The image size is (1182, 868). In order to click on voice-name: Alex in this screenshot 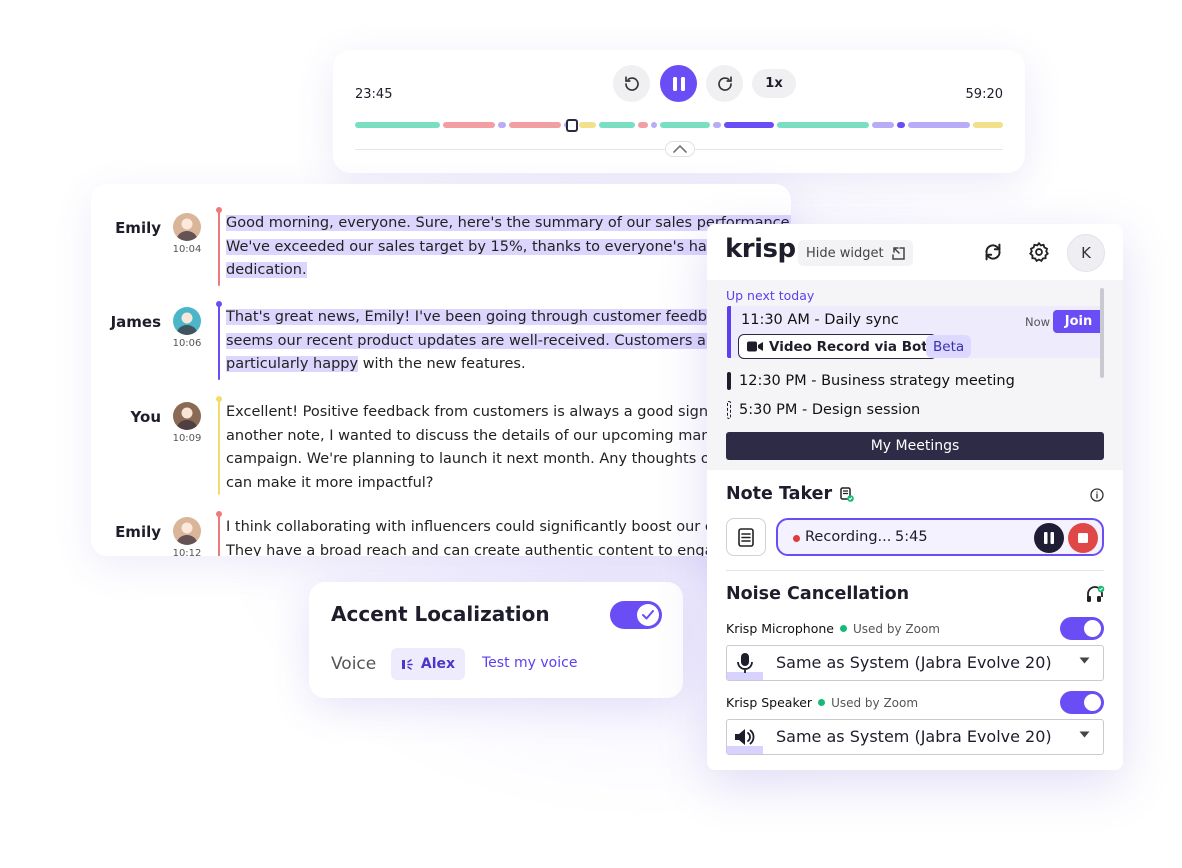, I will do `click(438, 664)`.